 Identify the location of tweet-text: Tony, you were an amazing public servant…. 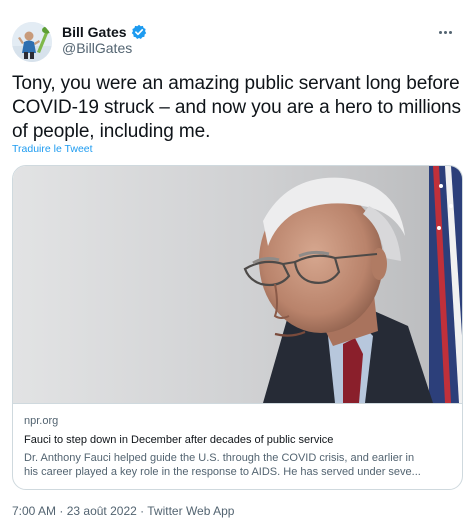
(236, 107).